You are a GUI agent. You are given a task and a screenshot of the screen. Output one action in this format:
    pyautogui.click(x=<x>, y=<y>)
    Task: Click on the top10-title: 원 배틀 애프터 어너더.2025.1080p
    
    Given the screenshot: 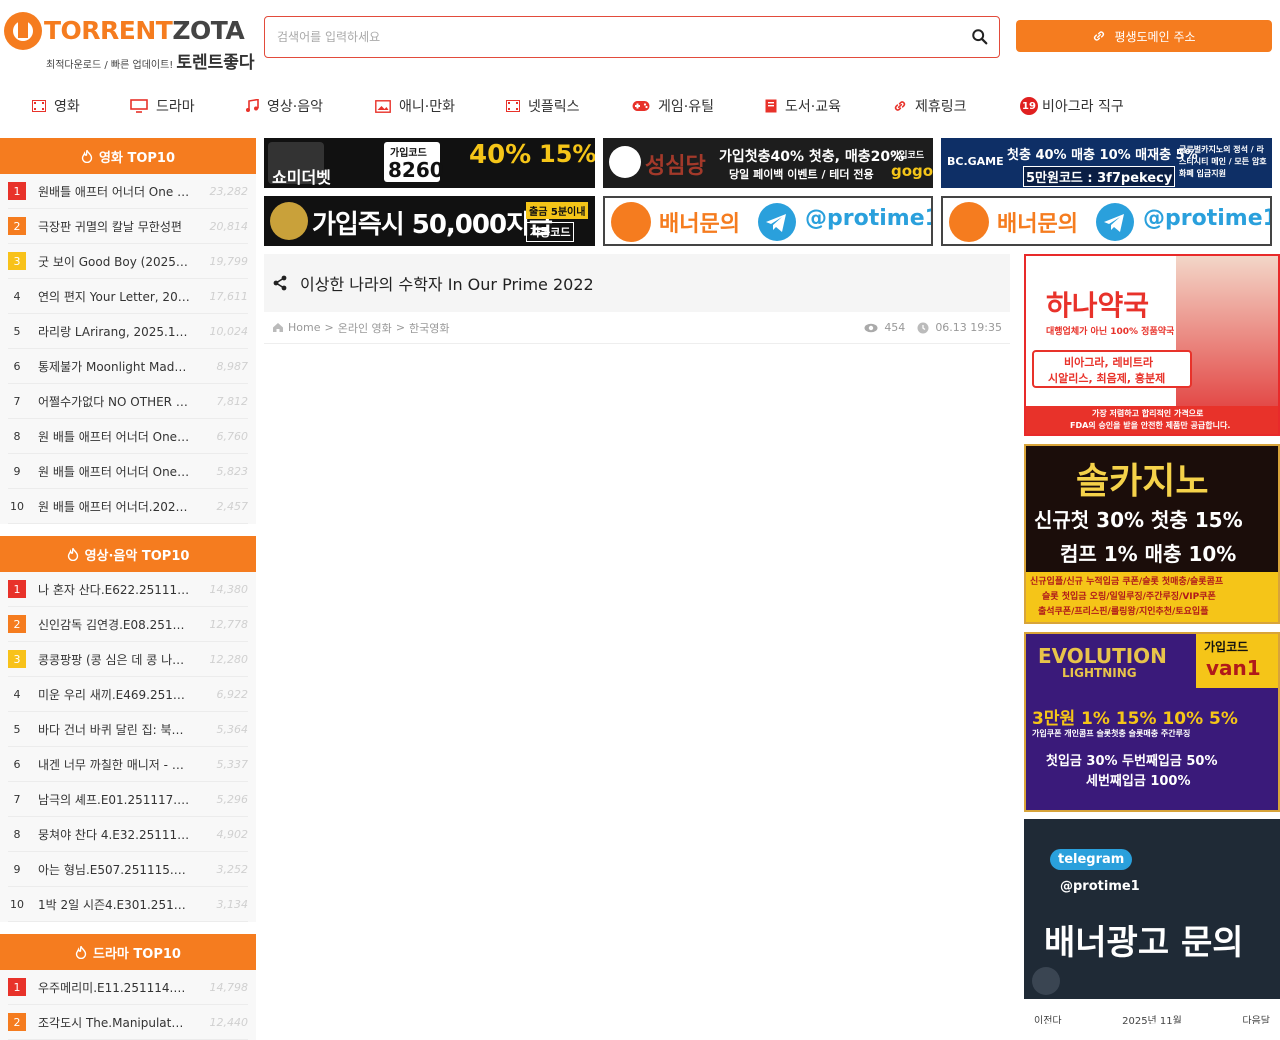 What is the action you would take?
    pyautogui.click(x=118, y=506)
    